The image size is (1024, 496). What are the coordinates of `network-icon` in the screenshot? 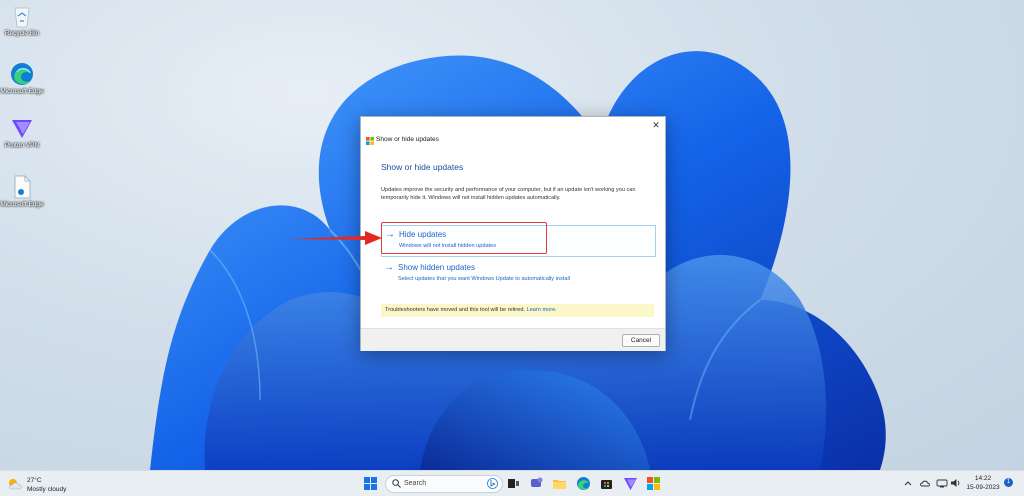 It's located at (942, 483).